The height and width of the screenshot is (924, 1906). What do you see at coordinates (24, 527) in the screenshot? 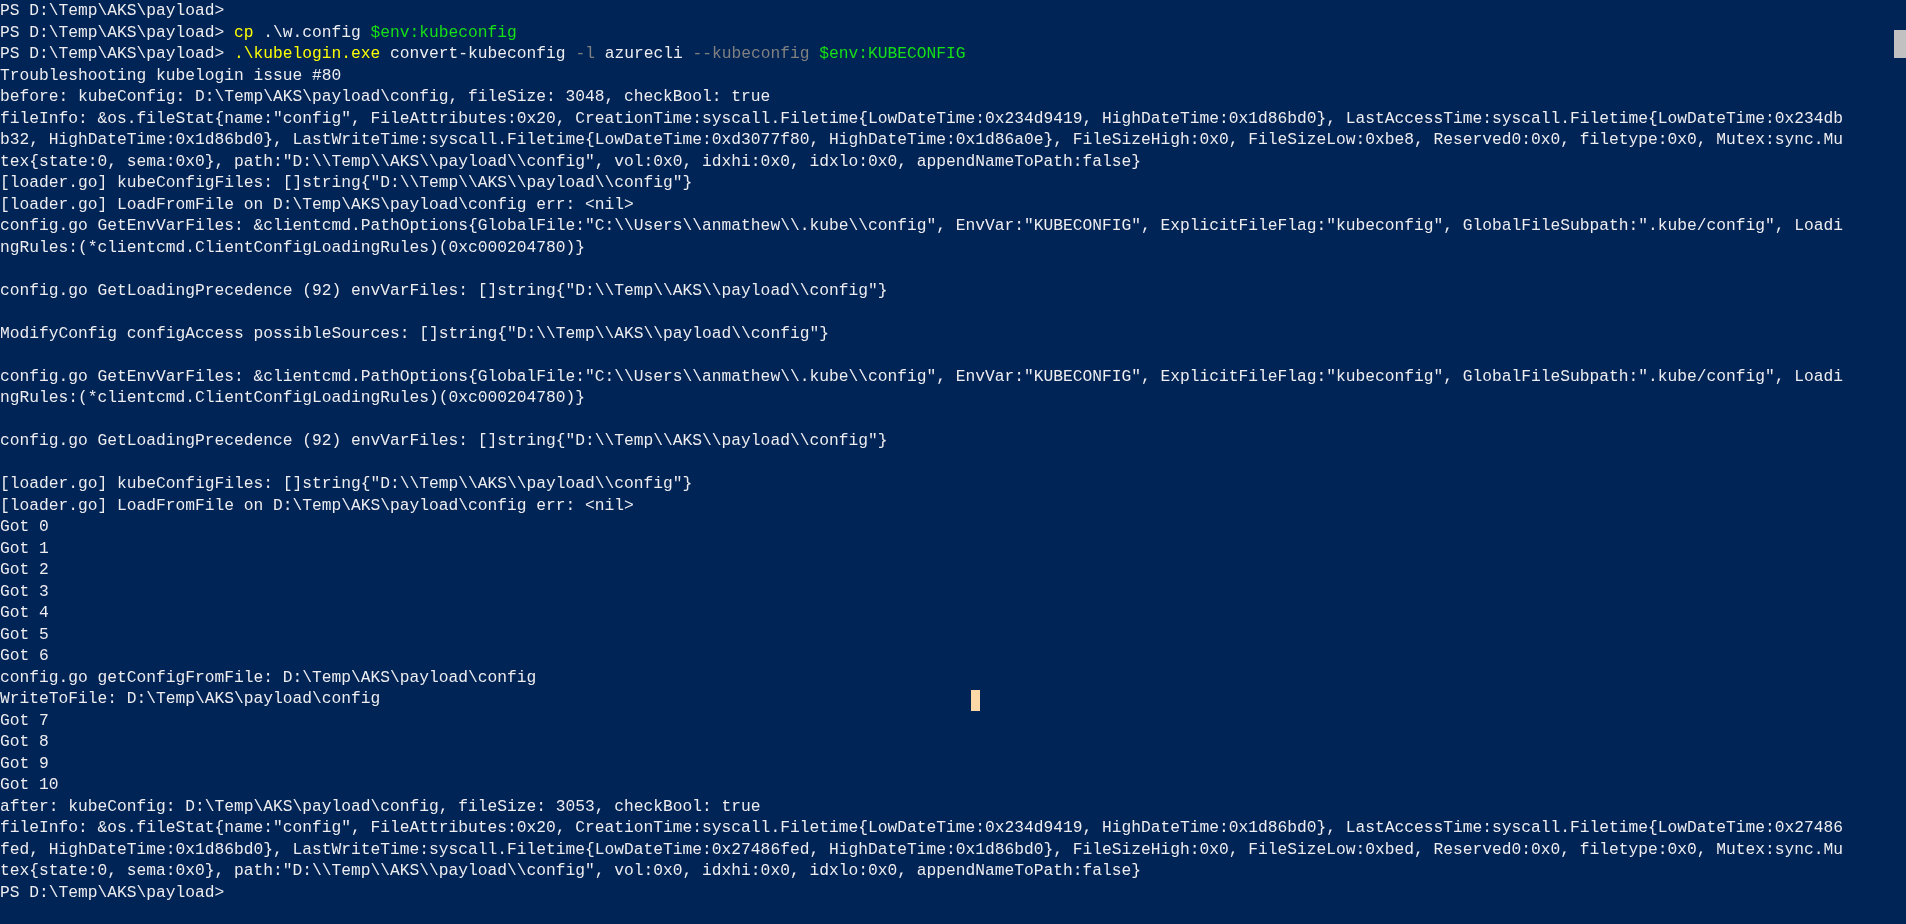
I see `output-line: Got 0` at bounding box center [24, 527].